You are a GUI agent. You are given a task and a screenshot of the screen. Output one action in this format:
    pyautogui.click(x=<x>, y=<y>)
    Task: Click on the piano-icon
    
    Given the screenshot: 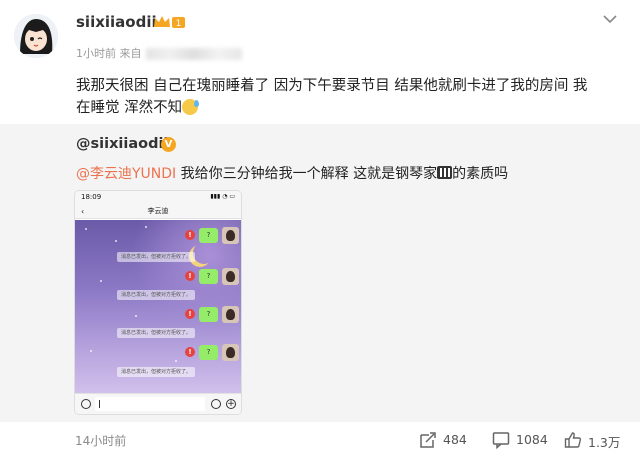 What is the action you would take?
    pyautogui.click(x=445, y=172)
    